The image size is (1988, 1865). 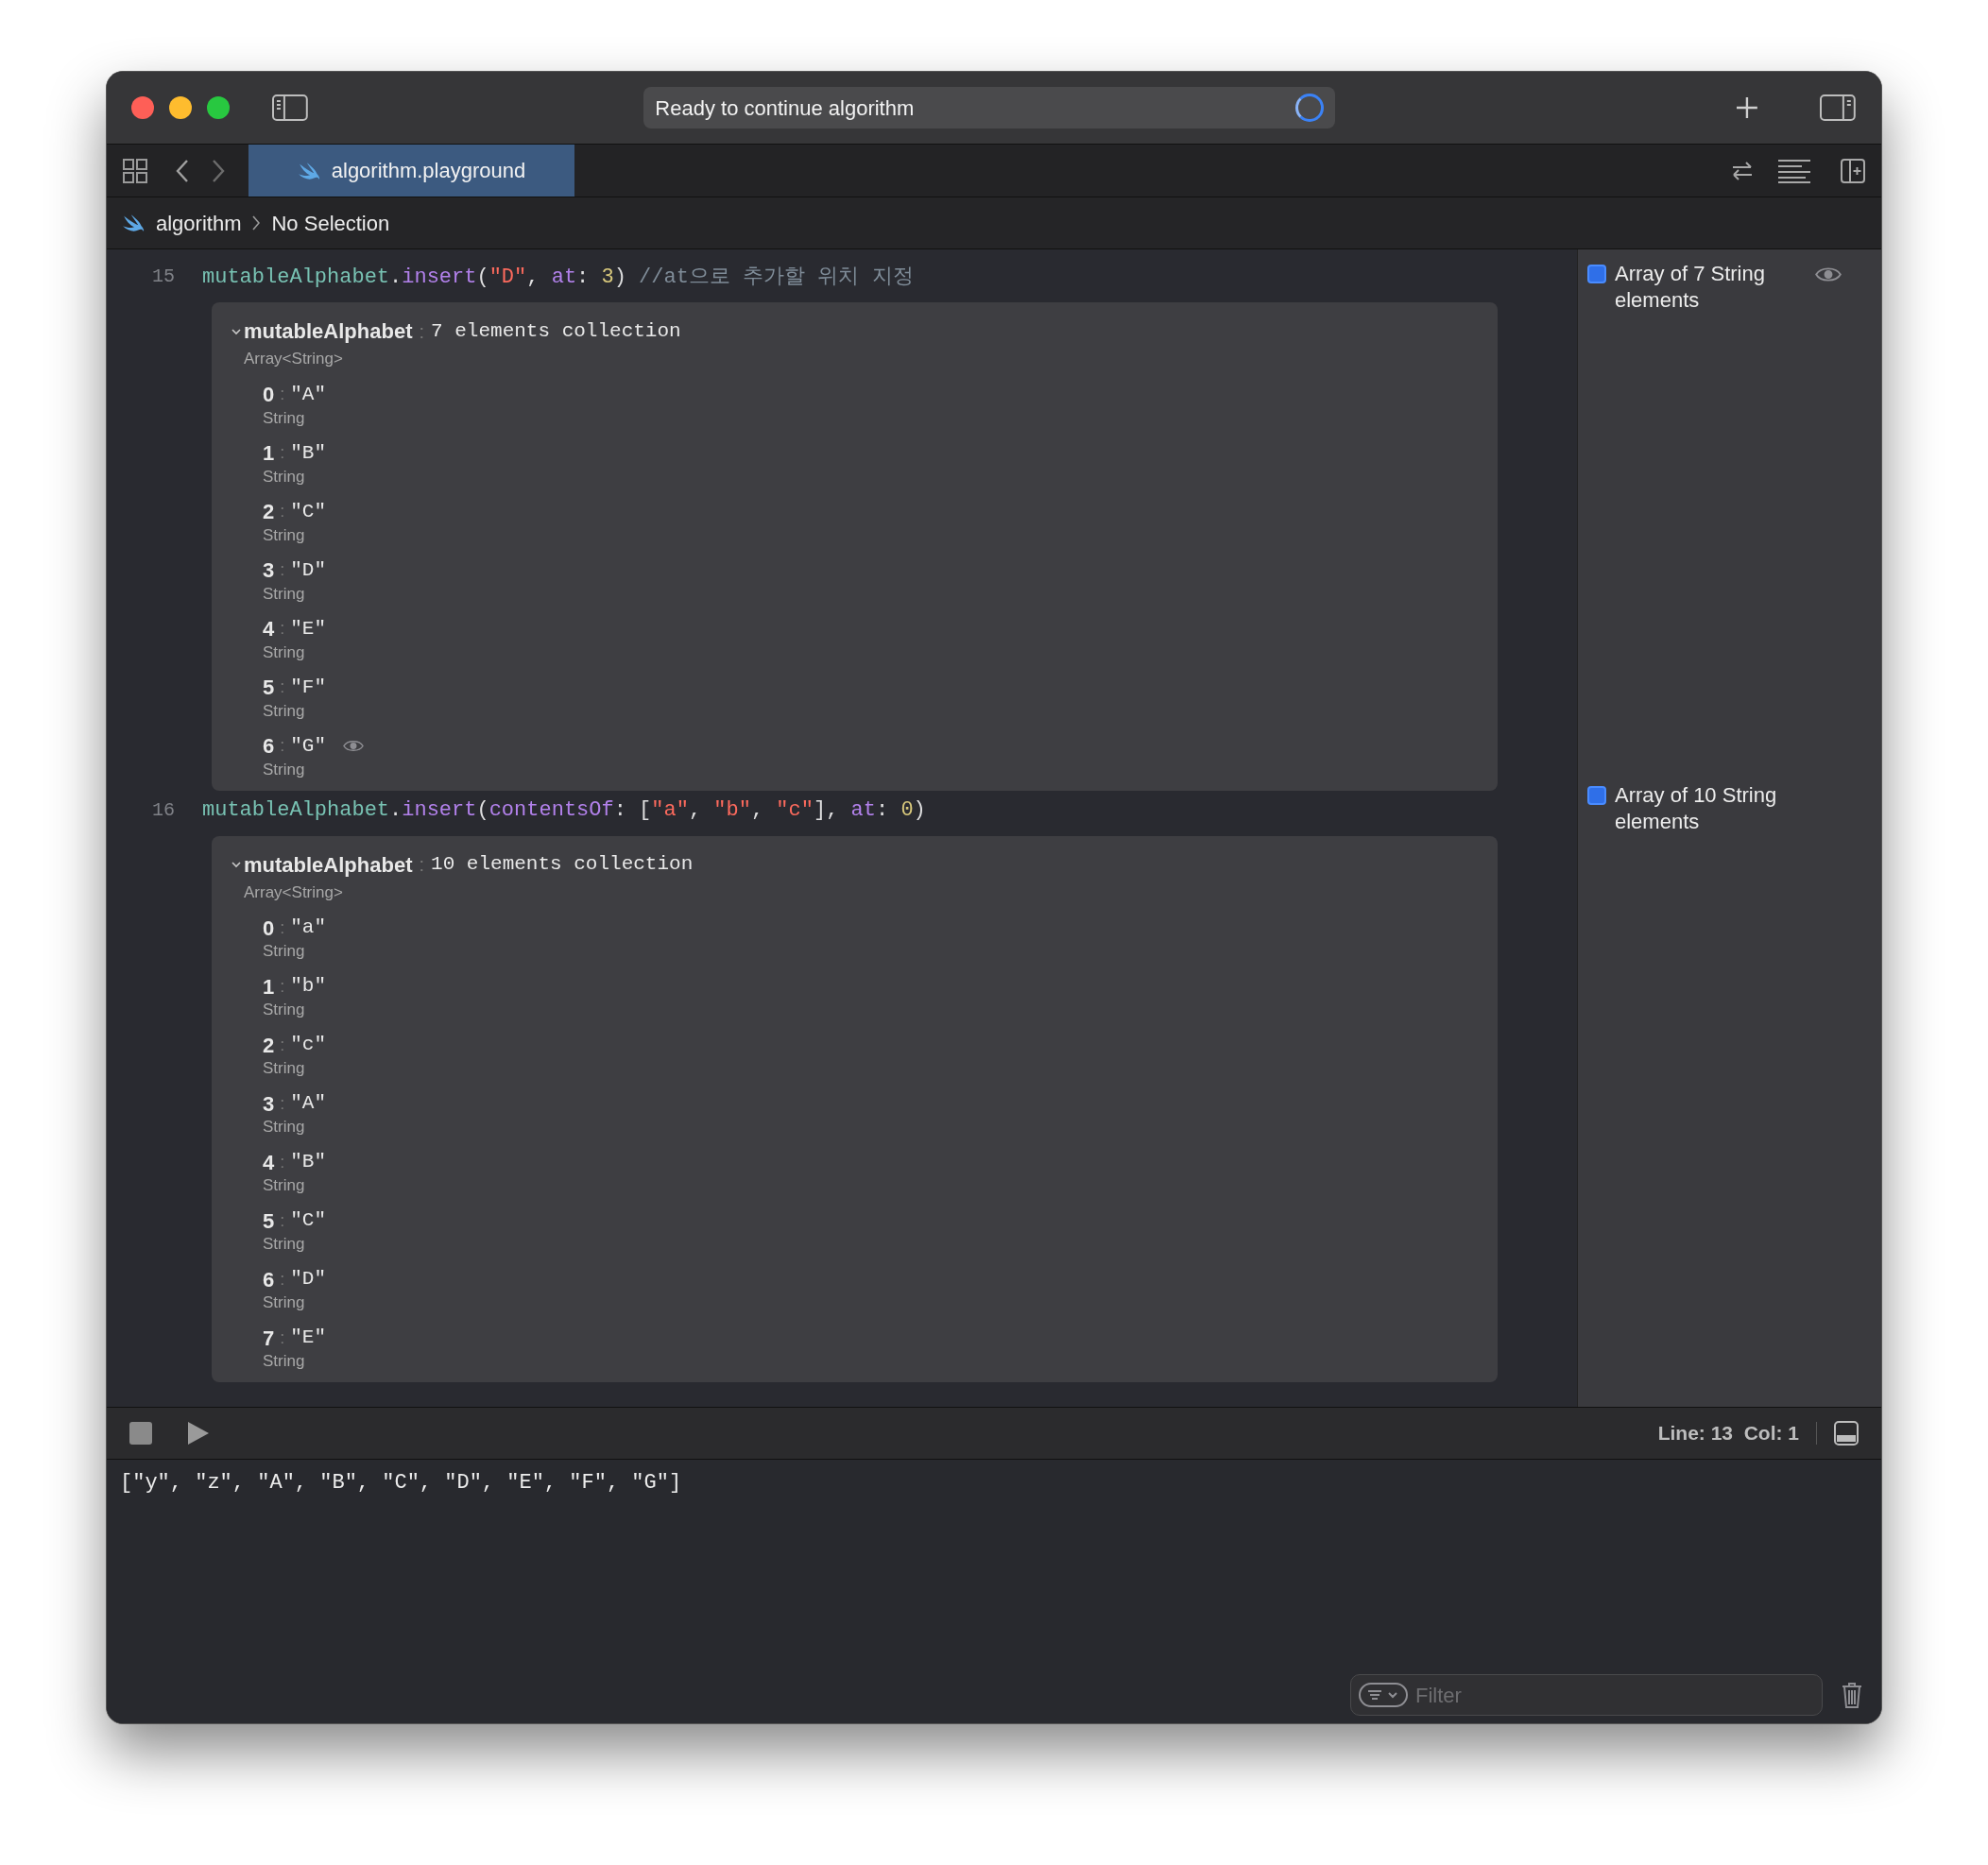 What do you see at coordinates (1846, 1433) in the screenshot?
I see `panel-toggle-icon` at bounding box center [1846, 1433].